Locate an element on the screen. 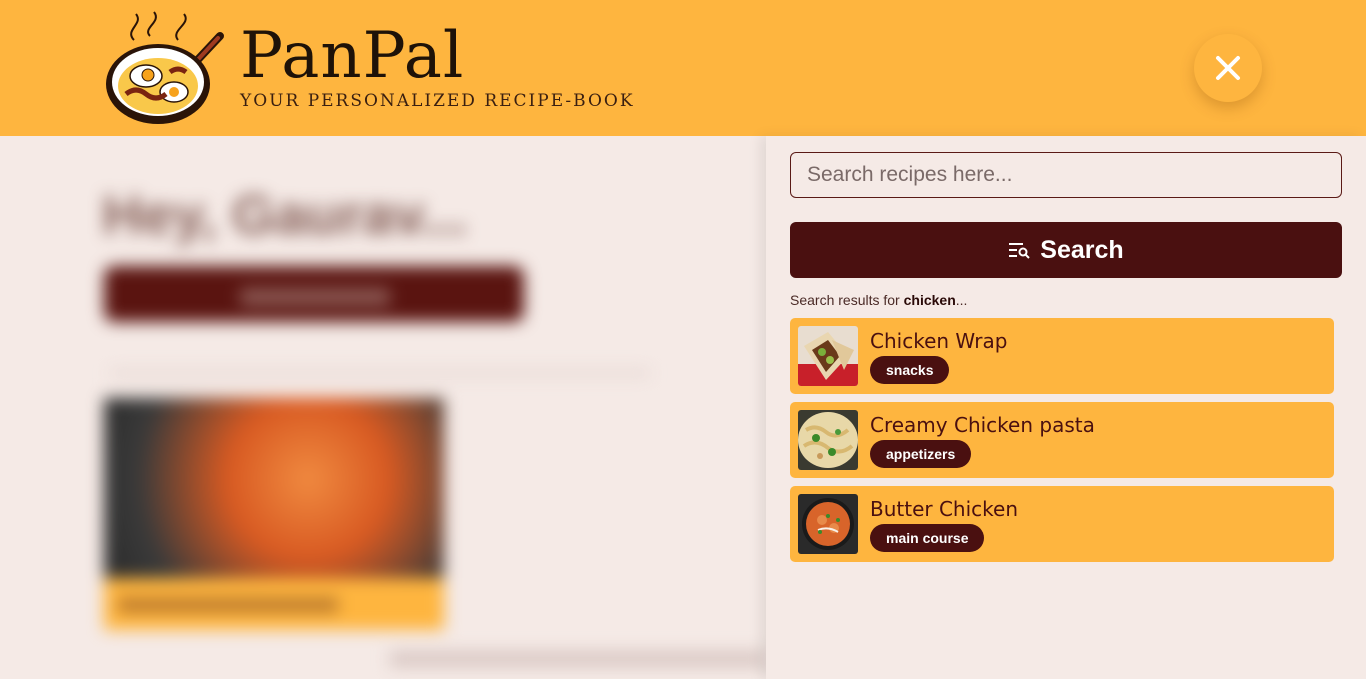 The width and height of the screenshot is (1366, 679). result-title: Creamy Chicken pasta is located at coordinates (982, 425).